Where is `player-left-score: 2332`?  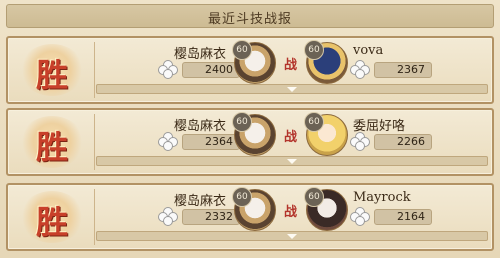 player-left-score: 2332 is located at coordinates (211, 217).